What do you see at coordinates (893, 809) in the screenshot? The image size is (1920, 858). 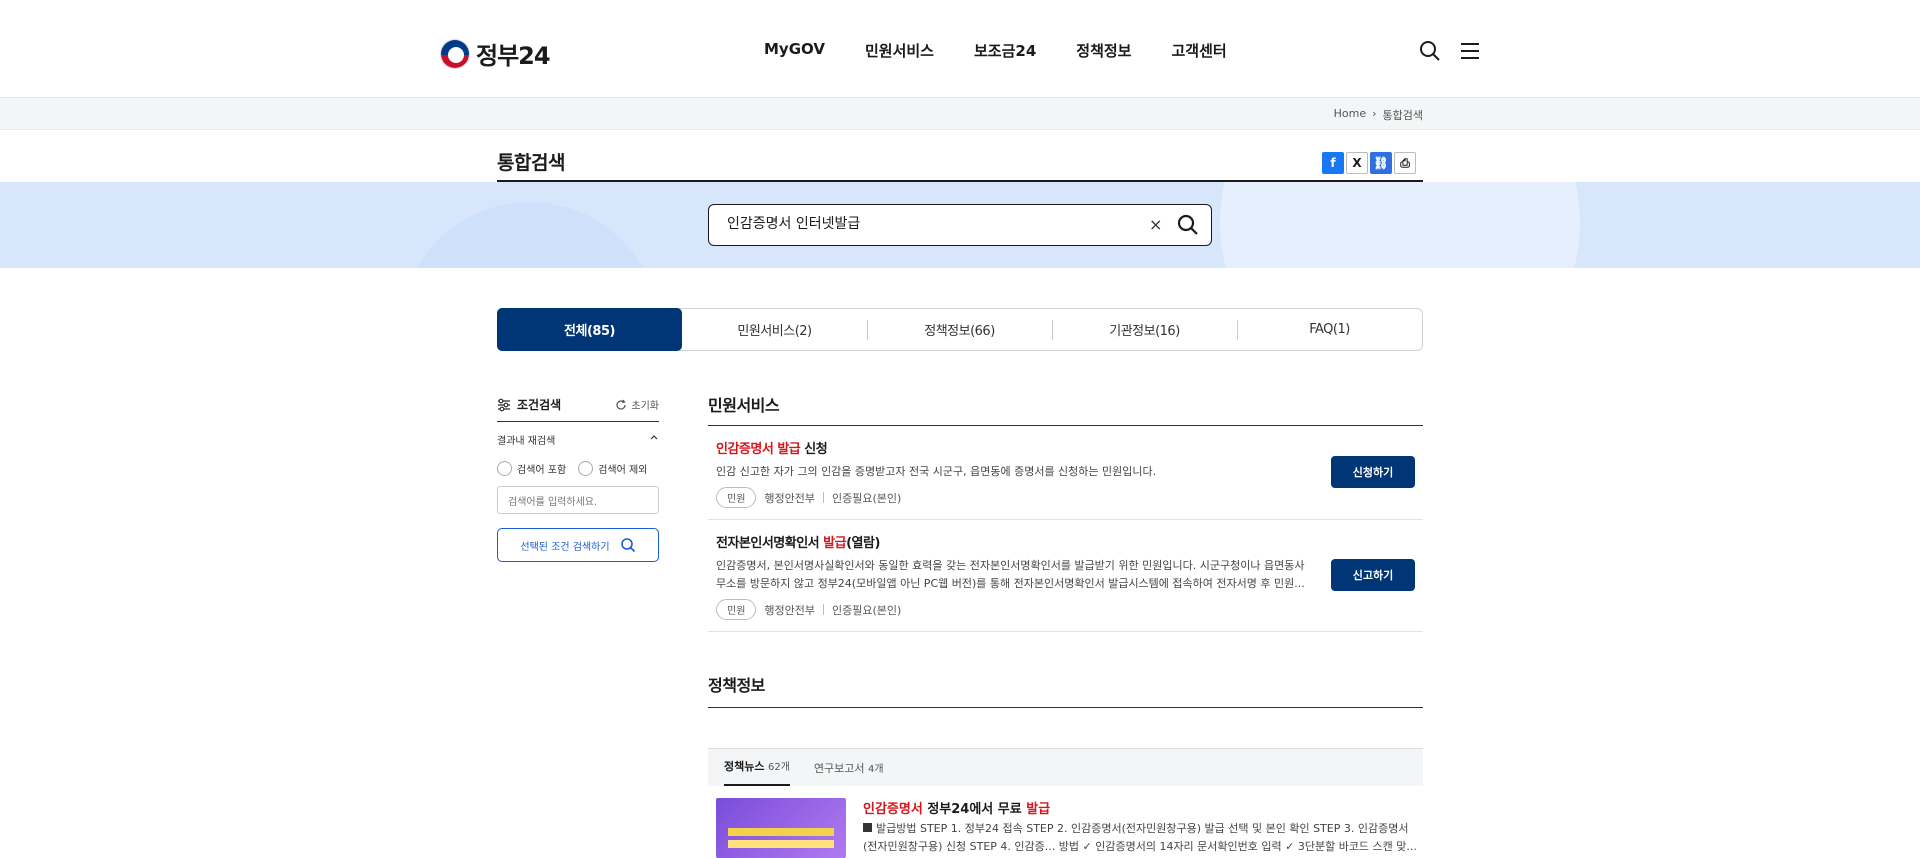 I see `news-title-highlight: 인감증명서` at bounding box center [893, 809].